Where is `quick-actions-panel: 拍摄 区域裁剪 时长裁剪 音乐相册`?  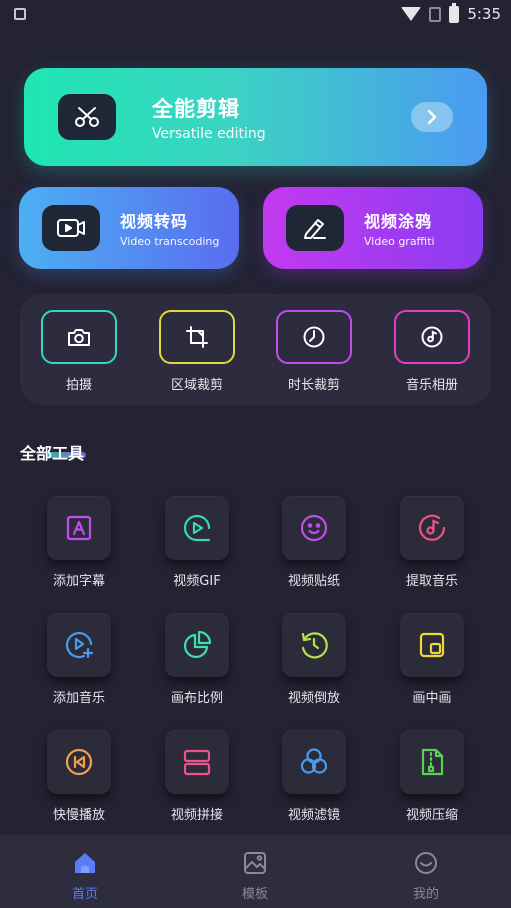 quick-actions-panel: 拍摄 区域裁剪 时长裁剪 音乐相册 is located at coordinates (255, 349).